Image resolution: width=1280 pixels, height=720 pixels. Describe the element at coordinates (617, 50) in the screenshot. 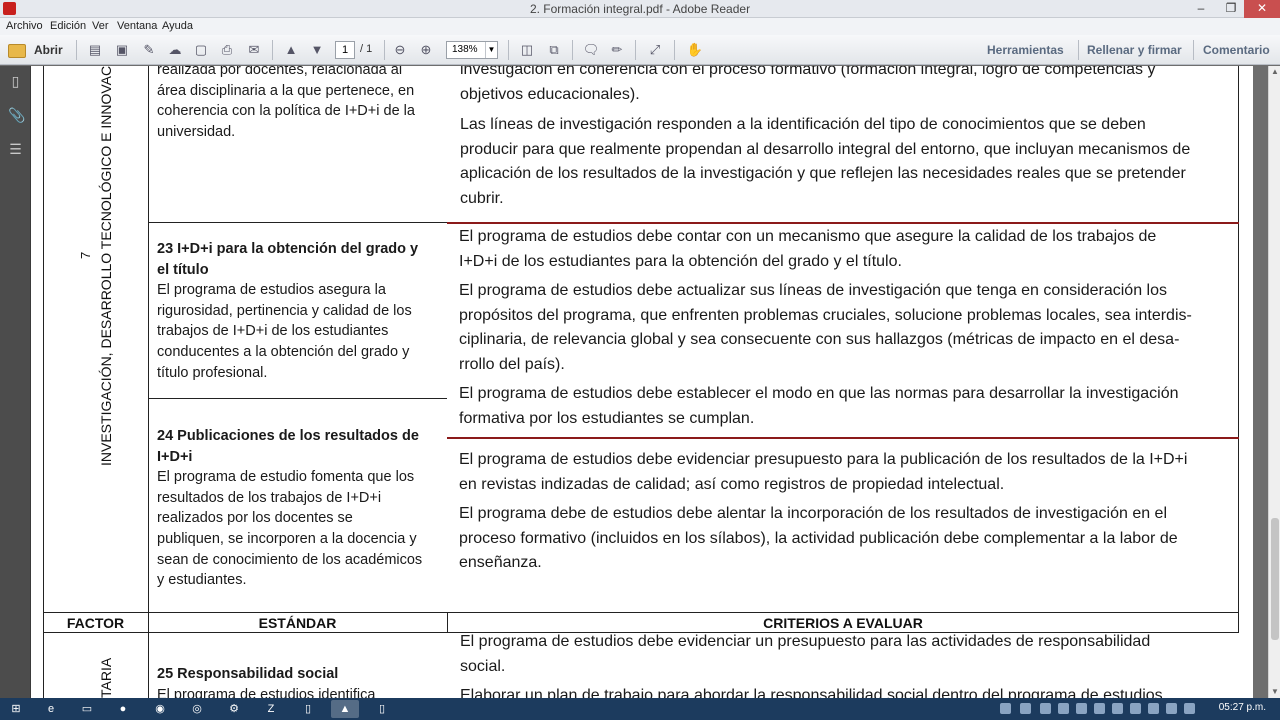

I see `highlight-icon: ✏` at that location.